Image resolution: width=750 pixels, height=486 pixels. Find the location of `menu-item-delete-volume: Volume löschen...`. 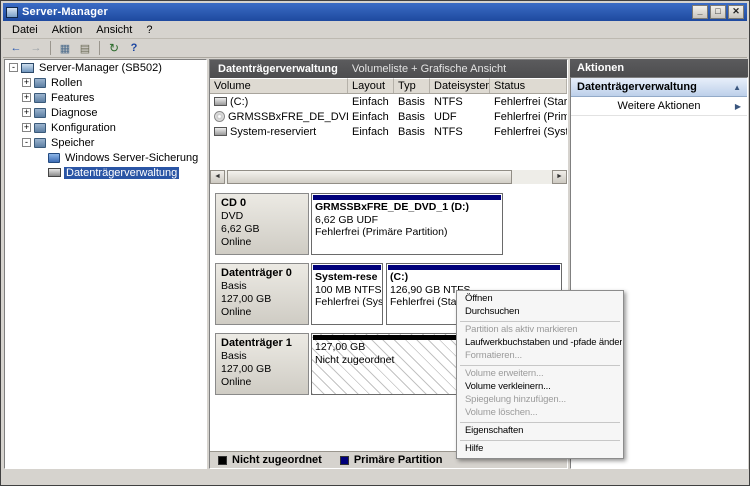

menu-item-delete-volume: Volume löschen... is located at coordinates (501, 412).